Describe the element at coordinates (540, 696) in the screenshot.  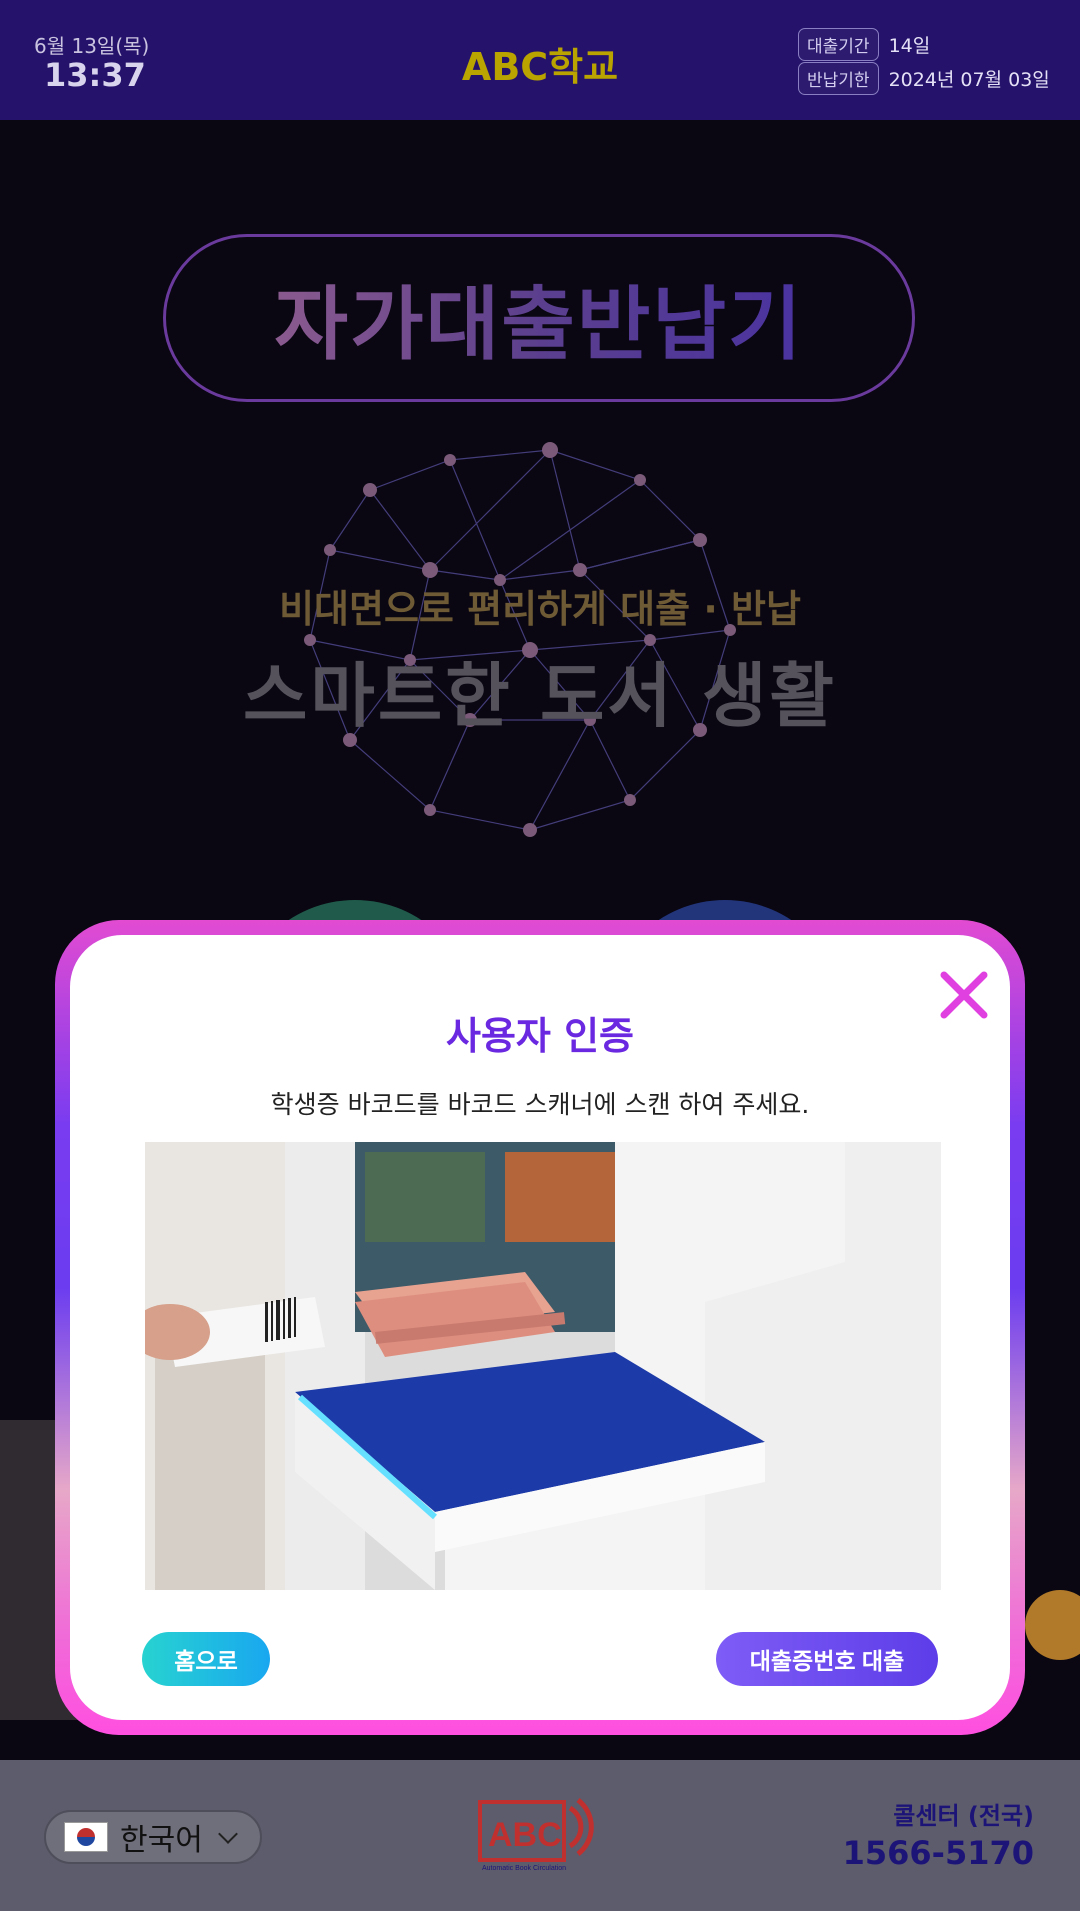
I see `hero-tagline: 스마트한 도서 생활` at that location.